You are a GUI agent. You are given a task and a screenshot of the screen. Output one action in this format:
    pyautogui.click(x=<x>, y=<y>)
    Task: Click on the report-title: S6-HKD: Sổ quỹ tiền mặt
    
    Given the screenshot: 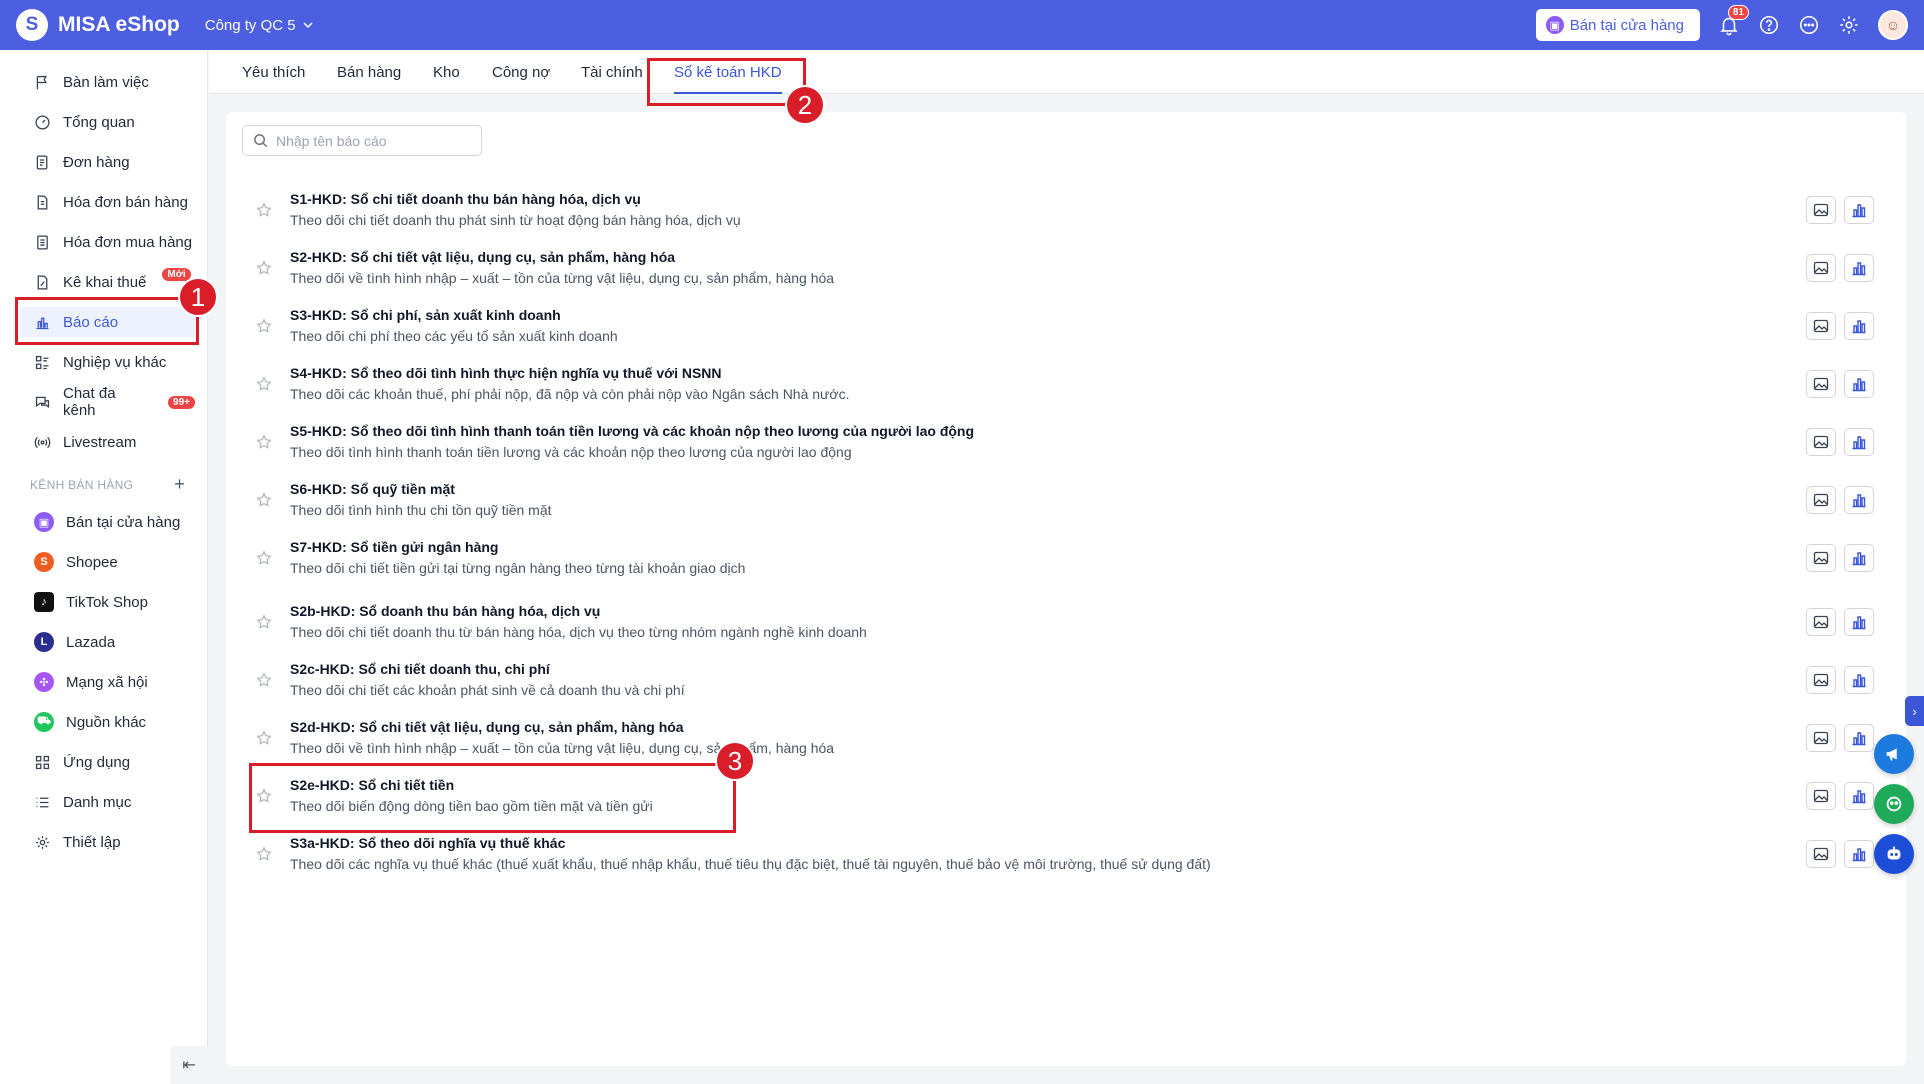 What is the action you would take?
    pyautogui.click(x=372, y=489)
    